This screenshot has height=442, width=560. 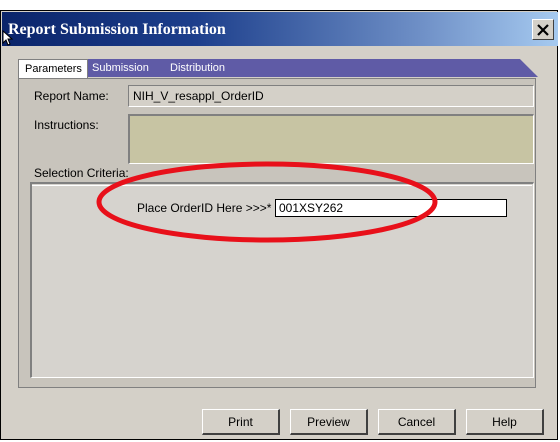 I want to click on close-icon, so click(x=543, y=29).